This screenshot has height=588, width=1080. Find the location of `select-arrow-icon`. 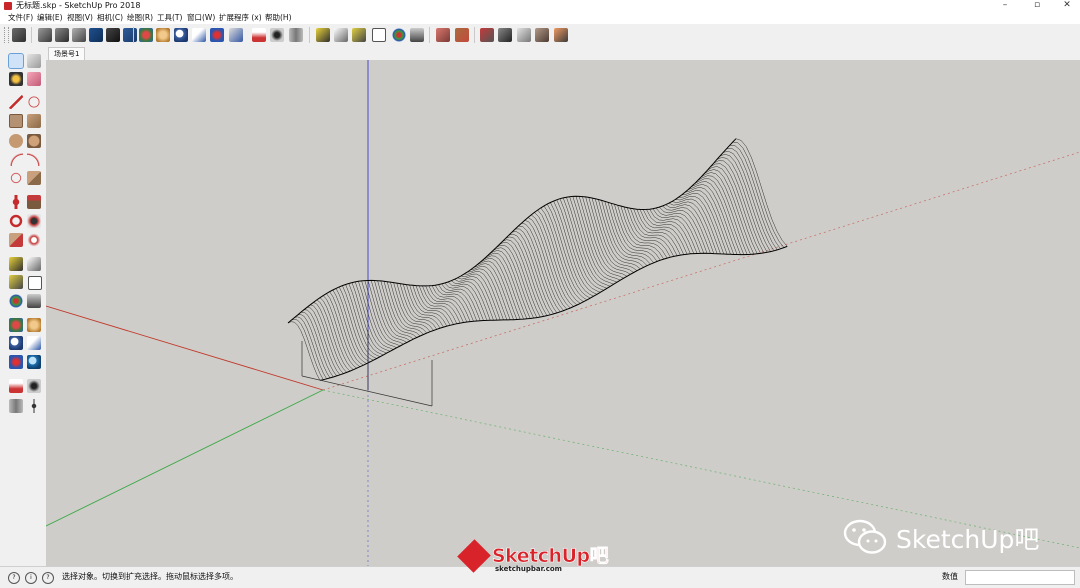

select-arrow-icon is located at coordinates (16, 61).